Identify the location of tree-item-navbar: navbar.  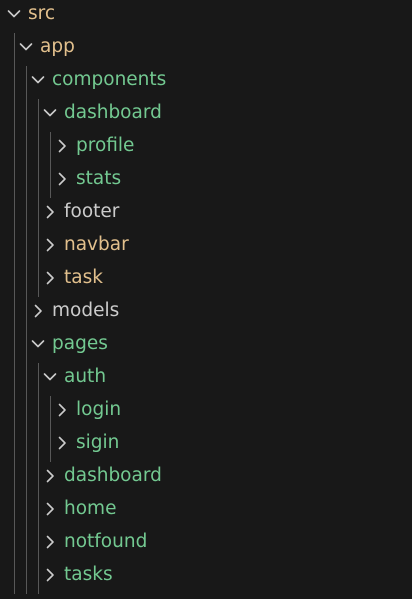
(206, 244).